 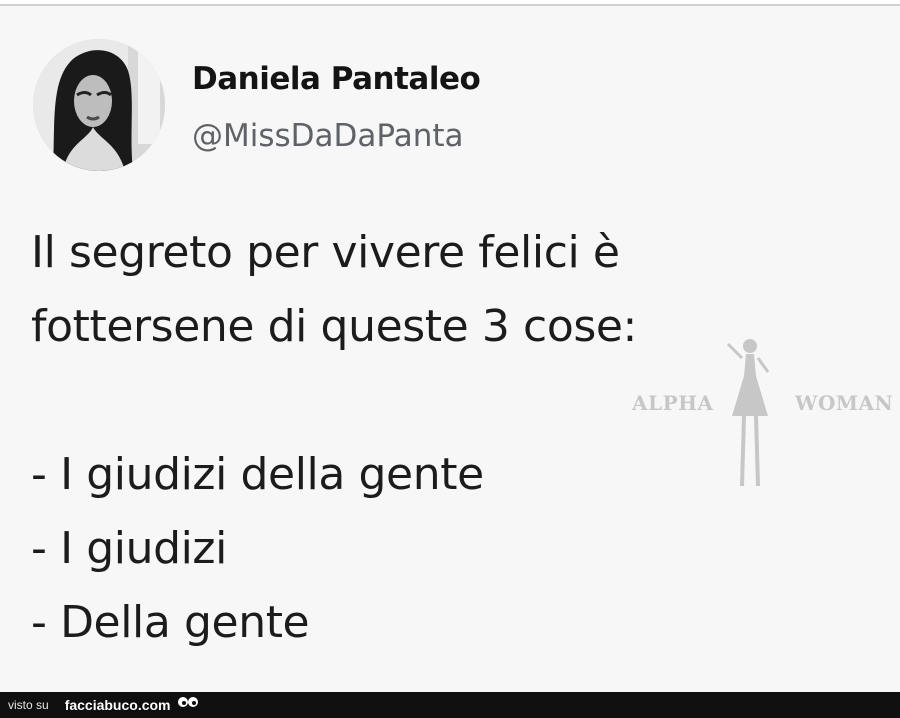 I want to click on user-handle: @MissDaDaPanta, so click(x=328, y=136).